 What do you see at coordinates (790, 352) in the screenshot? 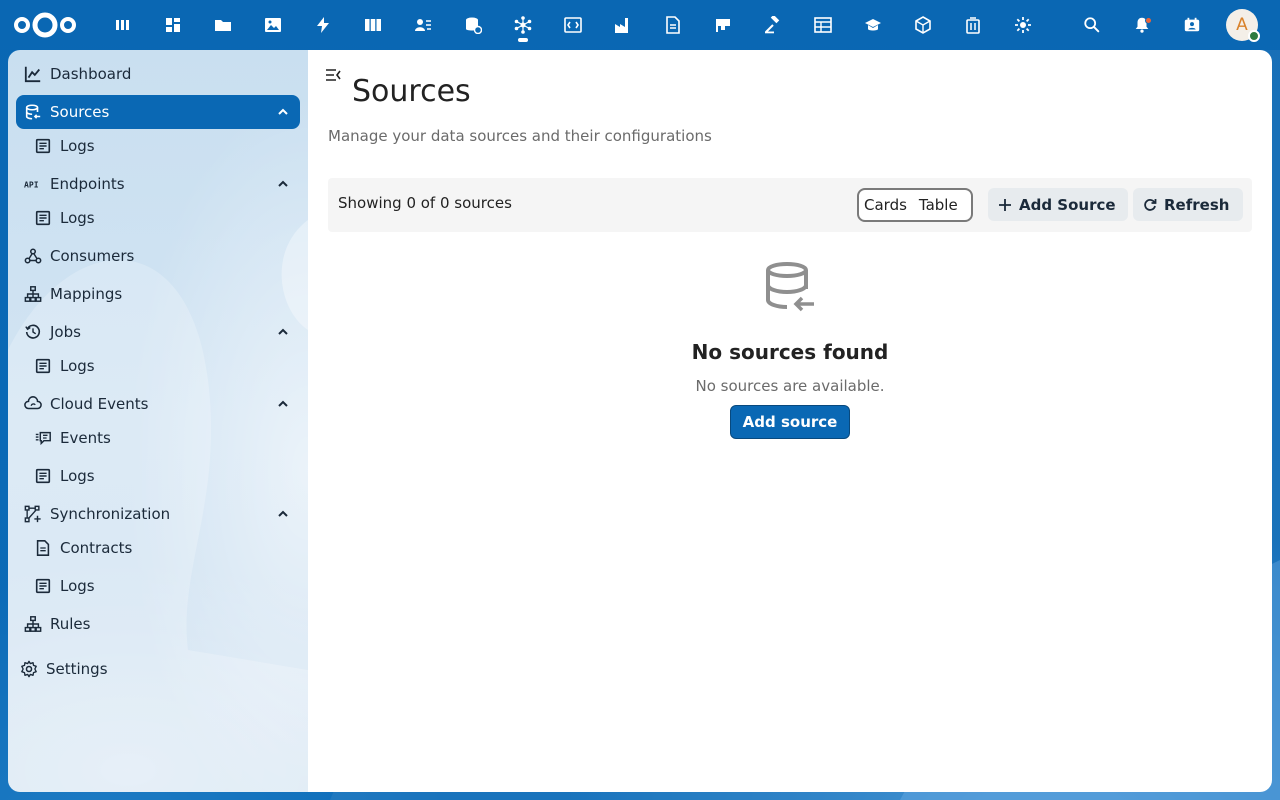
I see `empty-state-title: No sources found` at bounding box center [790, 352].